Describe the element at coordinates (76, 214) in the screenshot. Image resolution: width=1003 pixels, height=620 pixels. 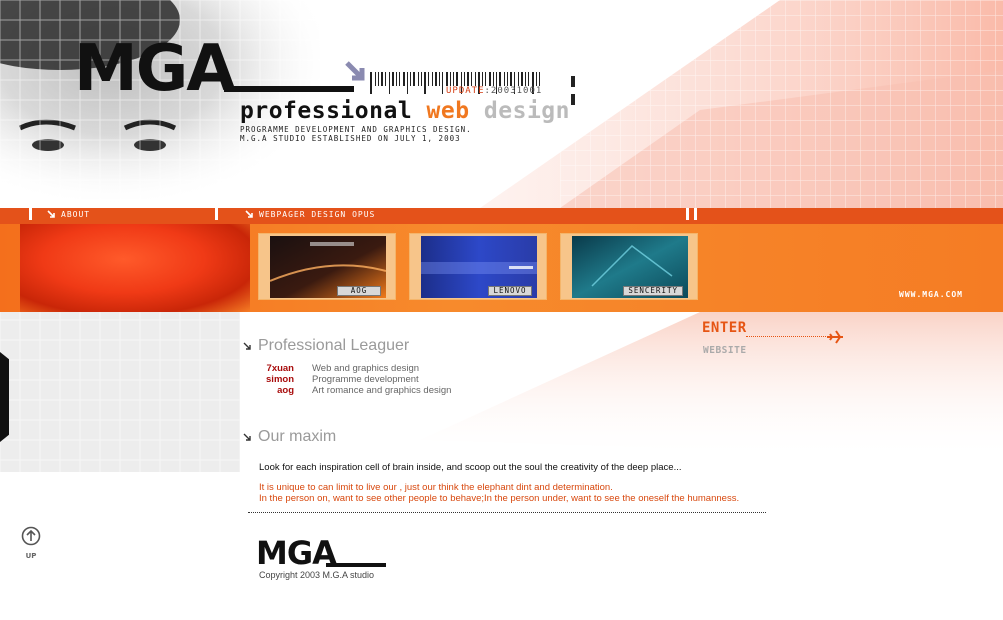
I see `nav-about-label: ABOUT` at that location.